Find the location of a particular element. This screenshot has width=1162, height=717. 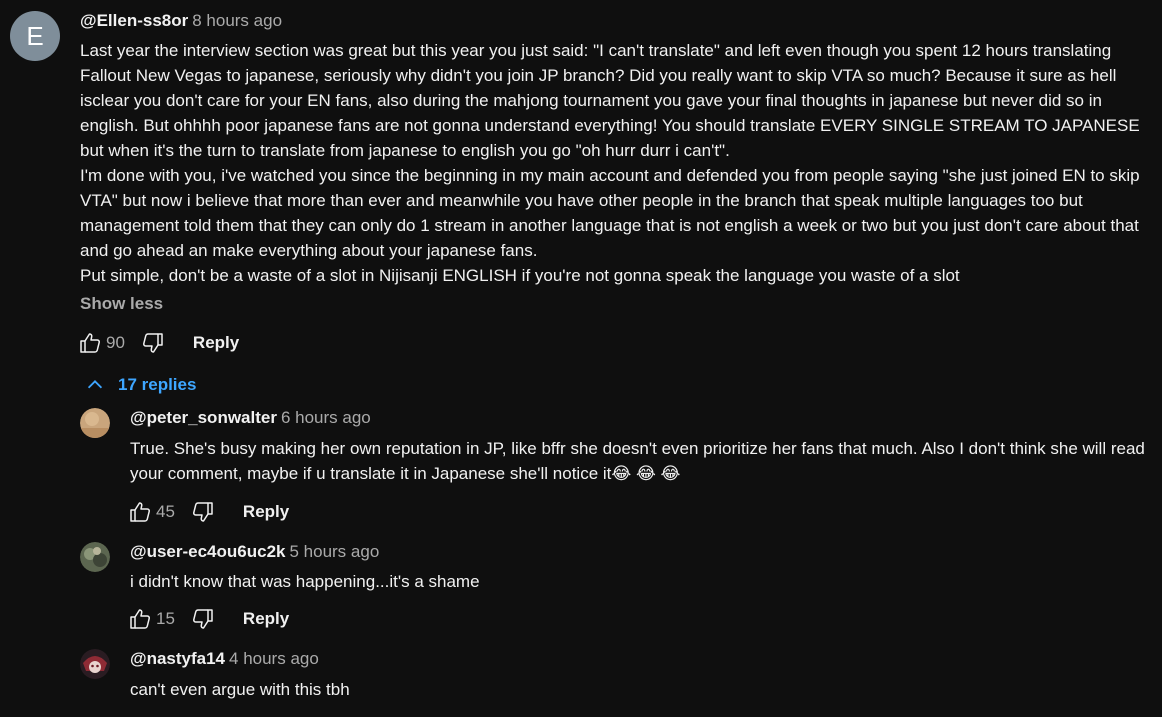

comment-actions: 45 Reply is located at coordinates (207, 512).